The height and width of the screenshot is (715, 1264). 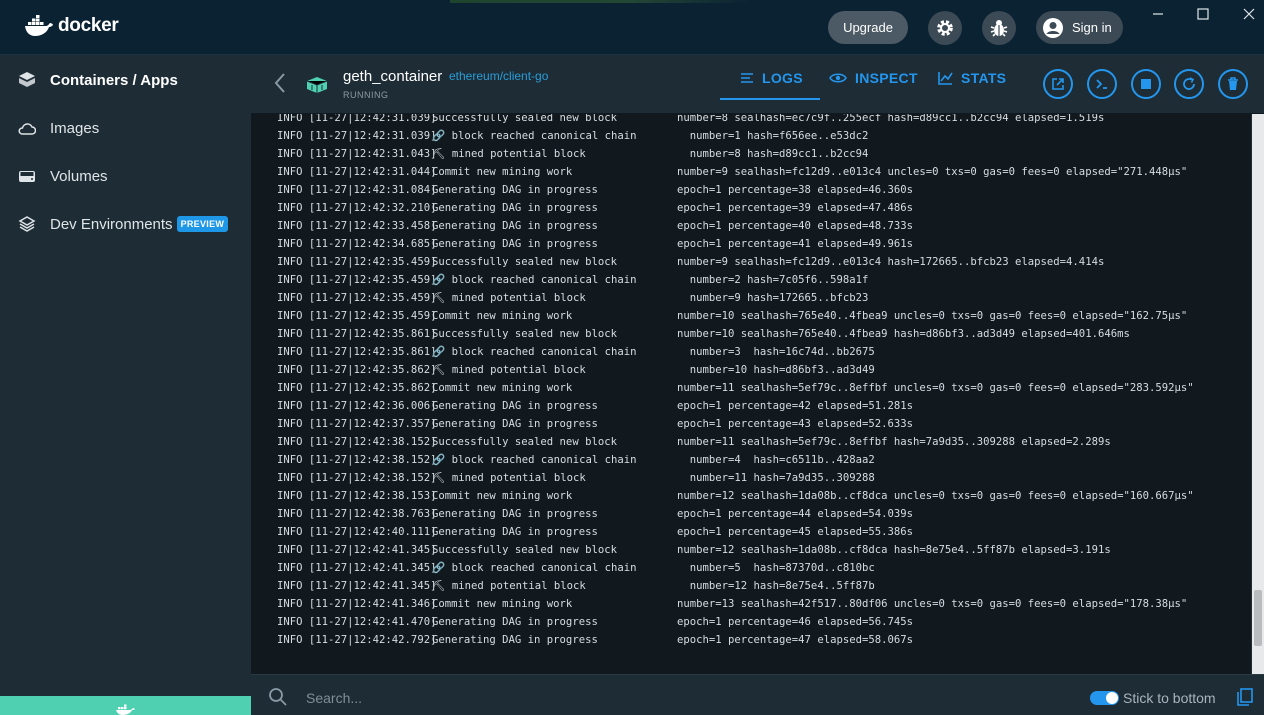 I want to click on title-bar: docker Upgrade Sign in, so click(x=632, y=27).